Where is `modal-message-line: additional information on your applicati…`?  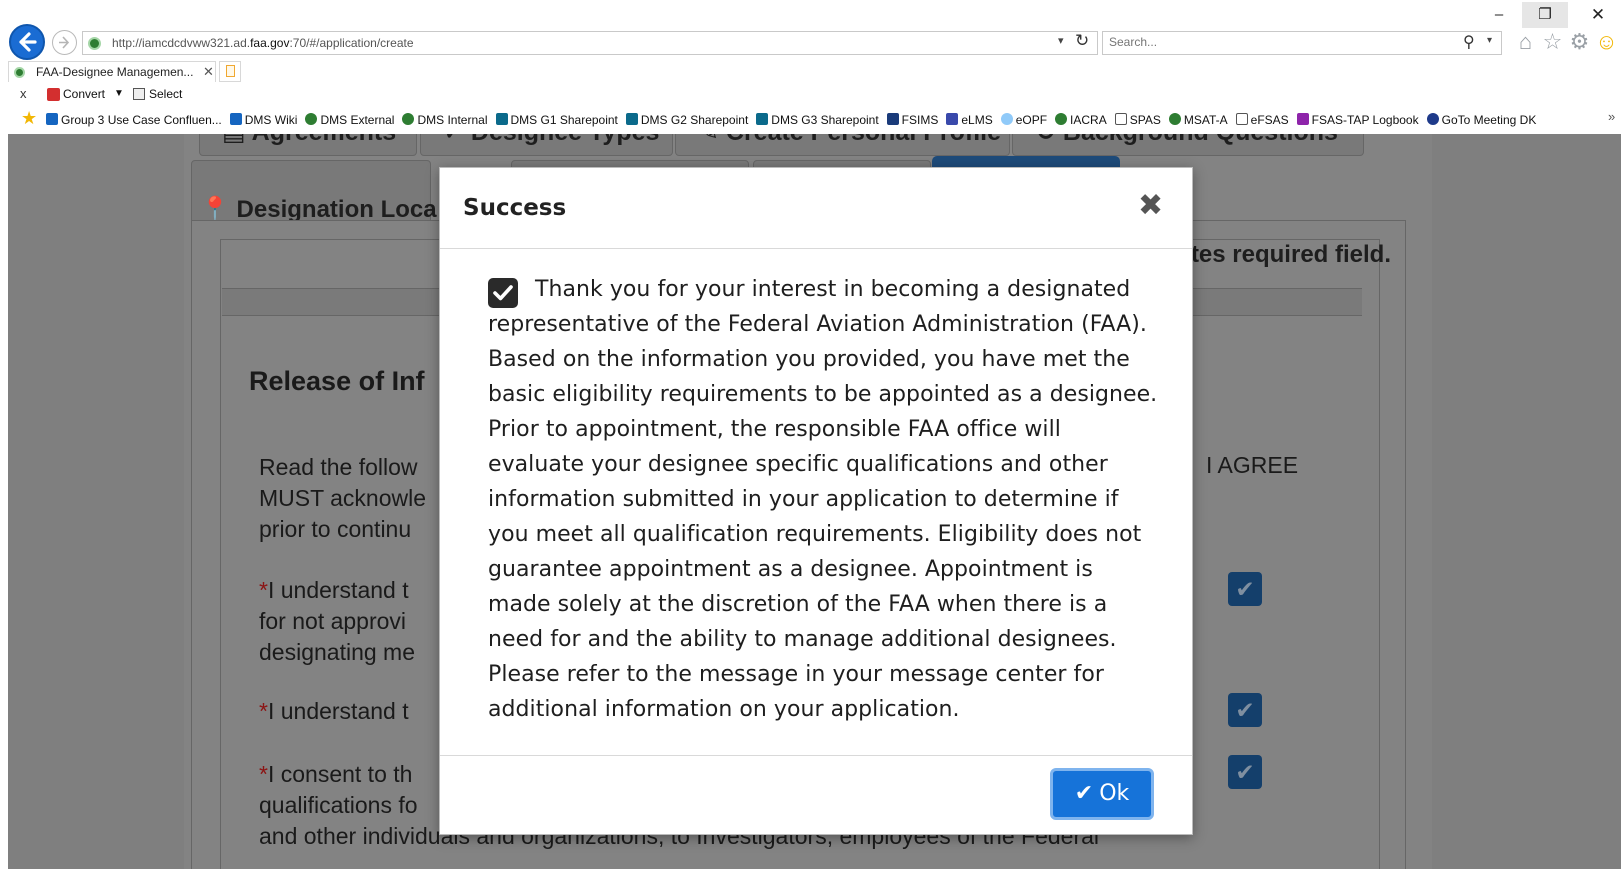 modal-message-line: additional information on your applicati… is located at coordinates (724, 709).